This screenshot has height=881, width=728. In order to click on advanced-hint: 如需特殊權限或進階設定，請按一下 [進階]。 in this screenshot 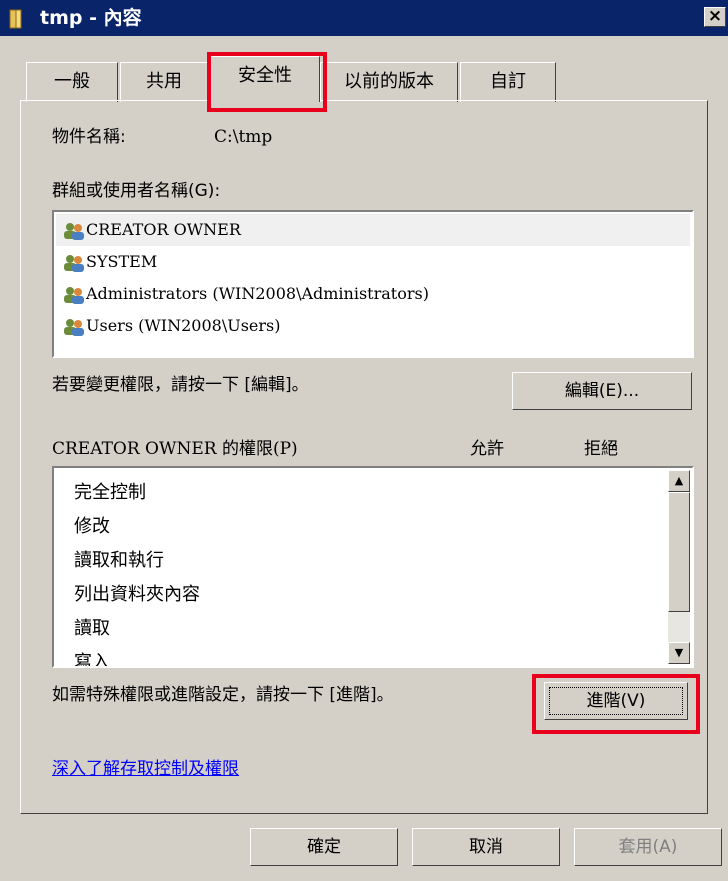, I will do `click(223, 695)`.